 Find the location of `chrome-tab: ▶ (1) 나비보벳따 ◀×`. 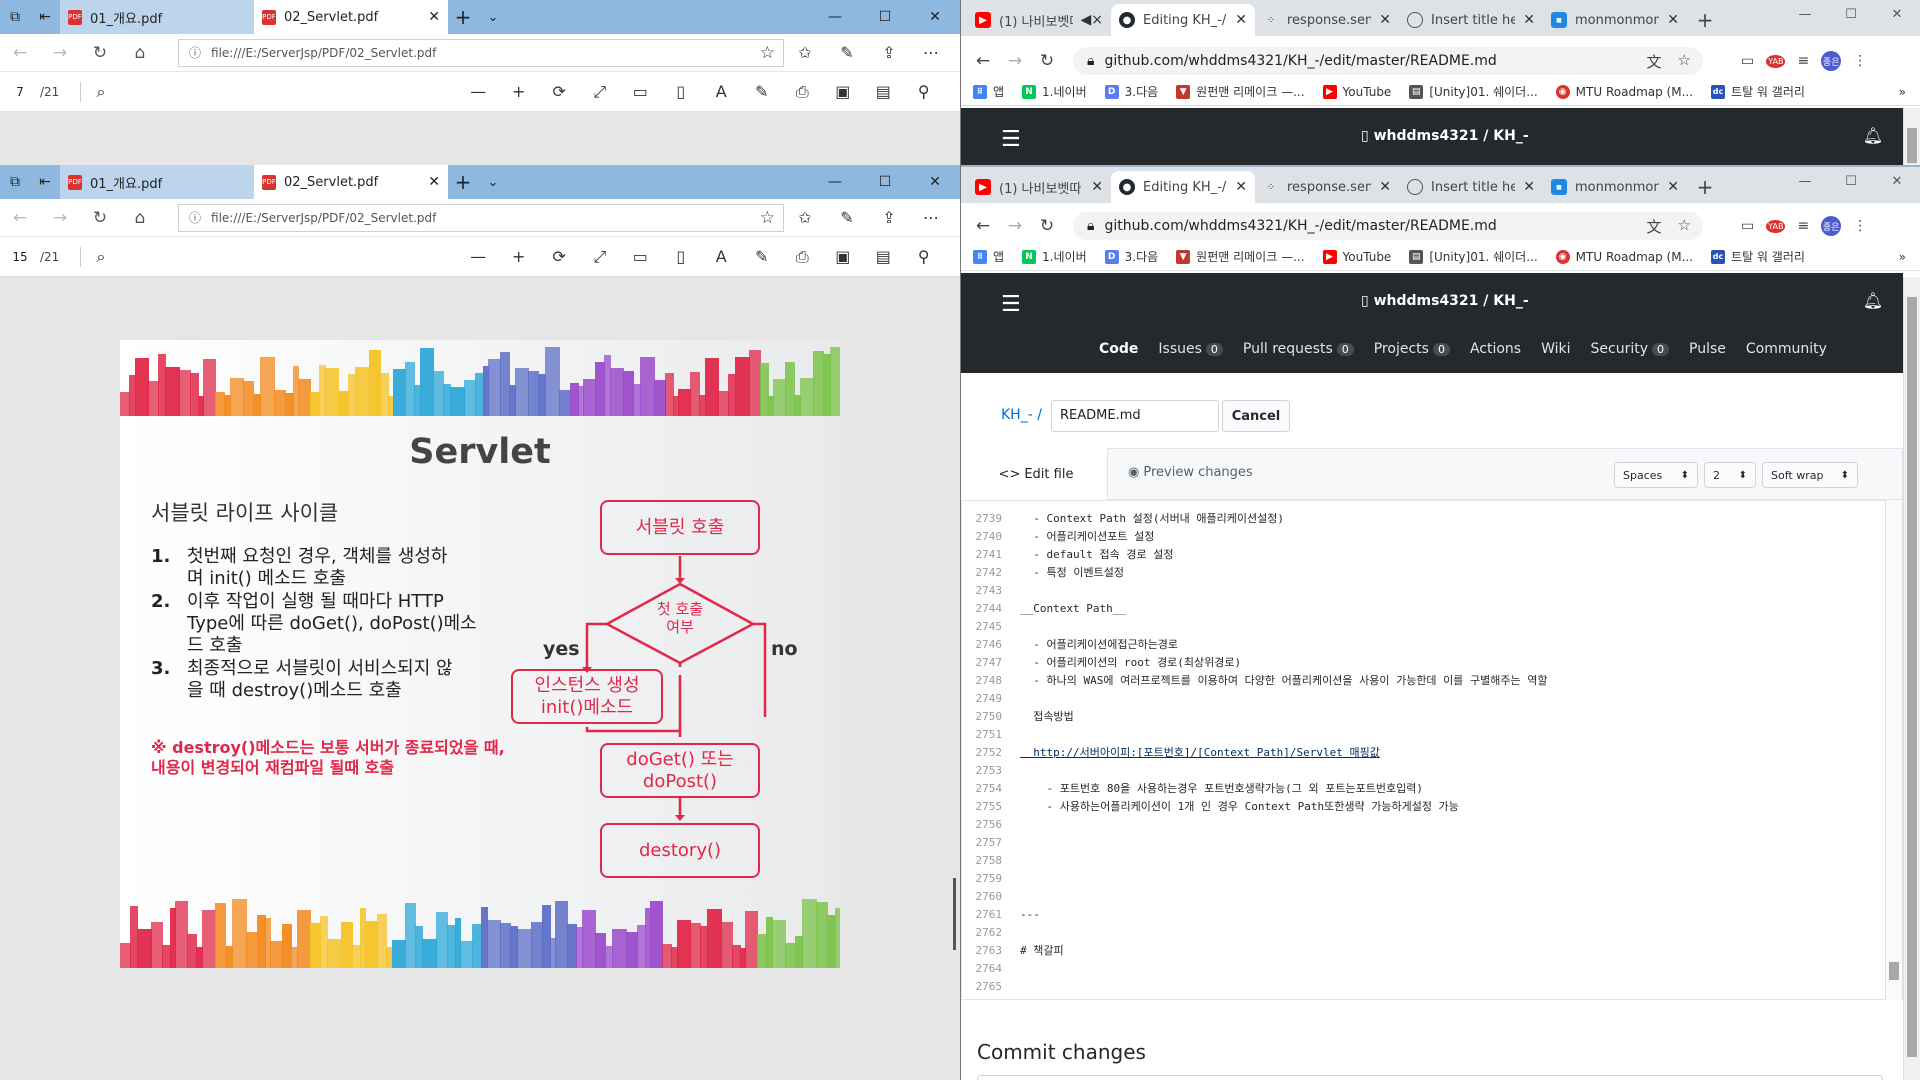

chrome-tab: ▶ (1) 나비보벳따 ◀× is located at coordinates (1039, 20).